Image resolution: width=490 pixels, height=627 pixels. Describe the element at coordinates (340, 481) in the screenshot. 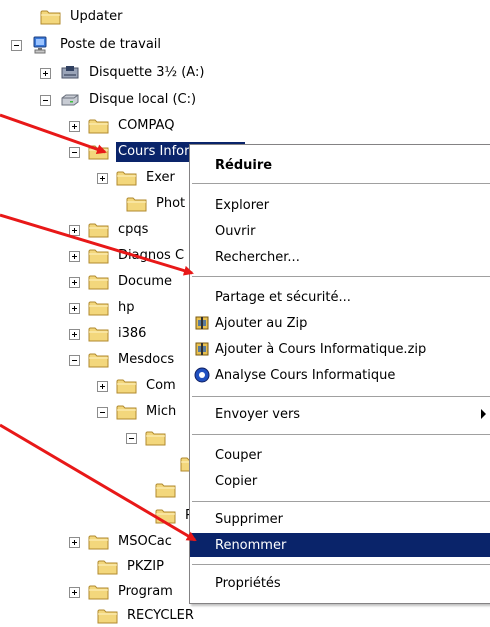

I see `menu-item-copier: Copier` at that location.